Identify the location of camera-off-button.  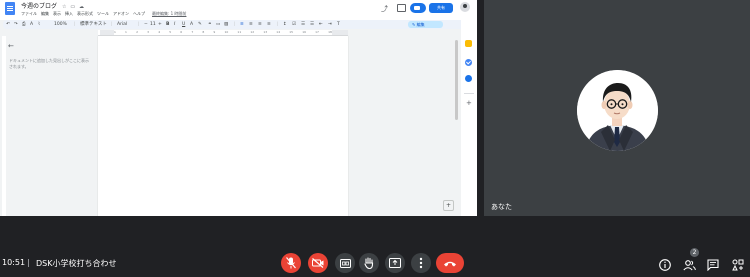
(318, 263).